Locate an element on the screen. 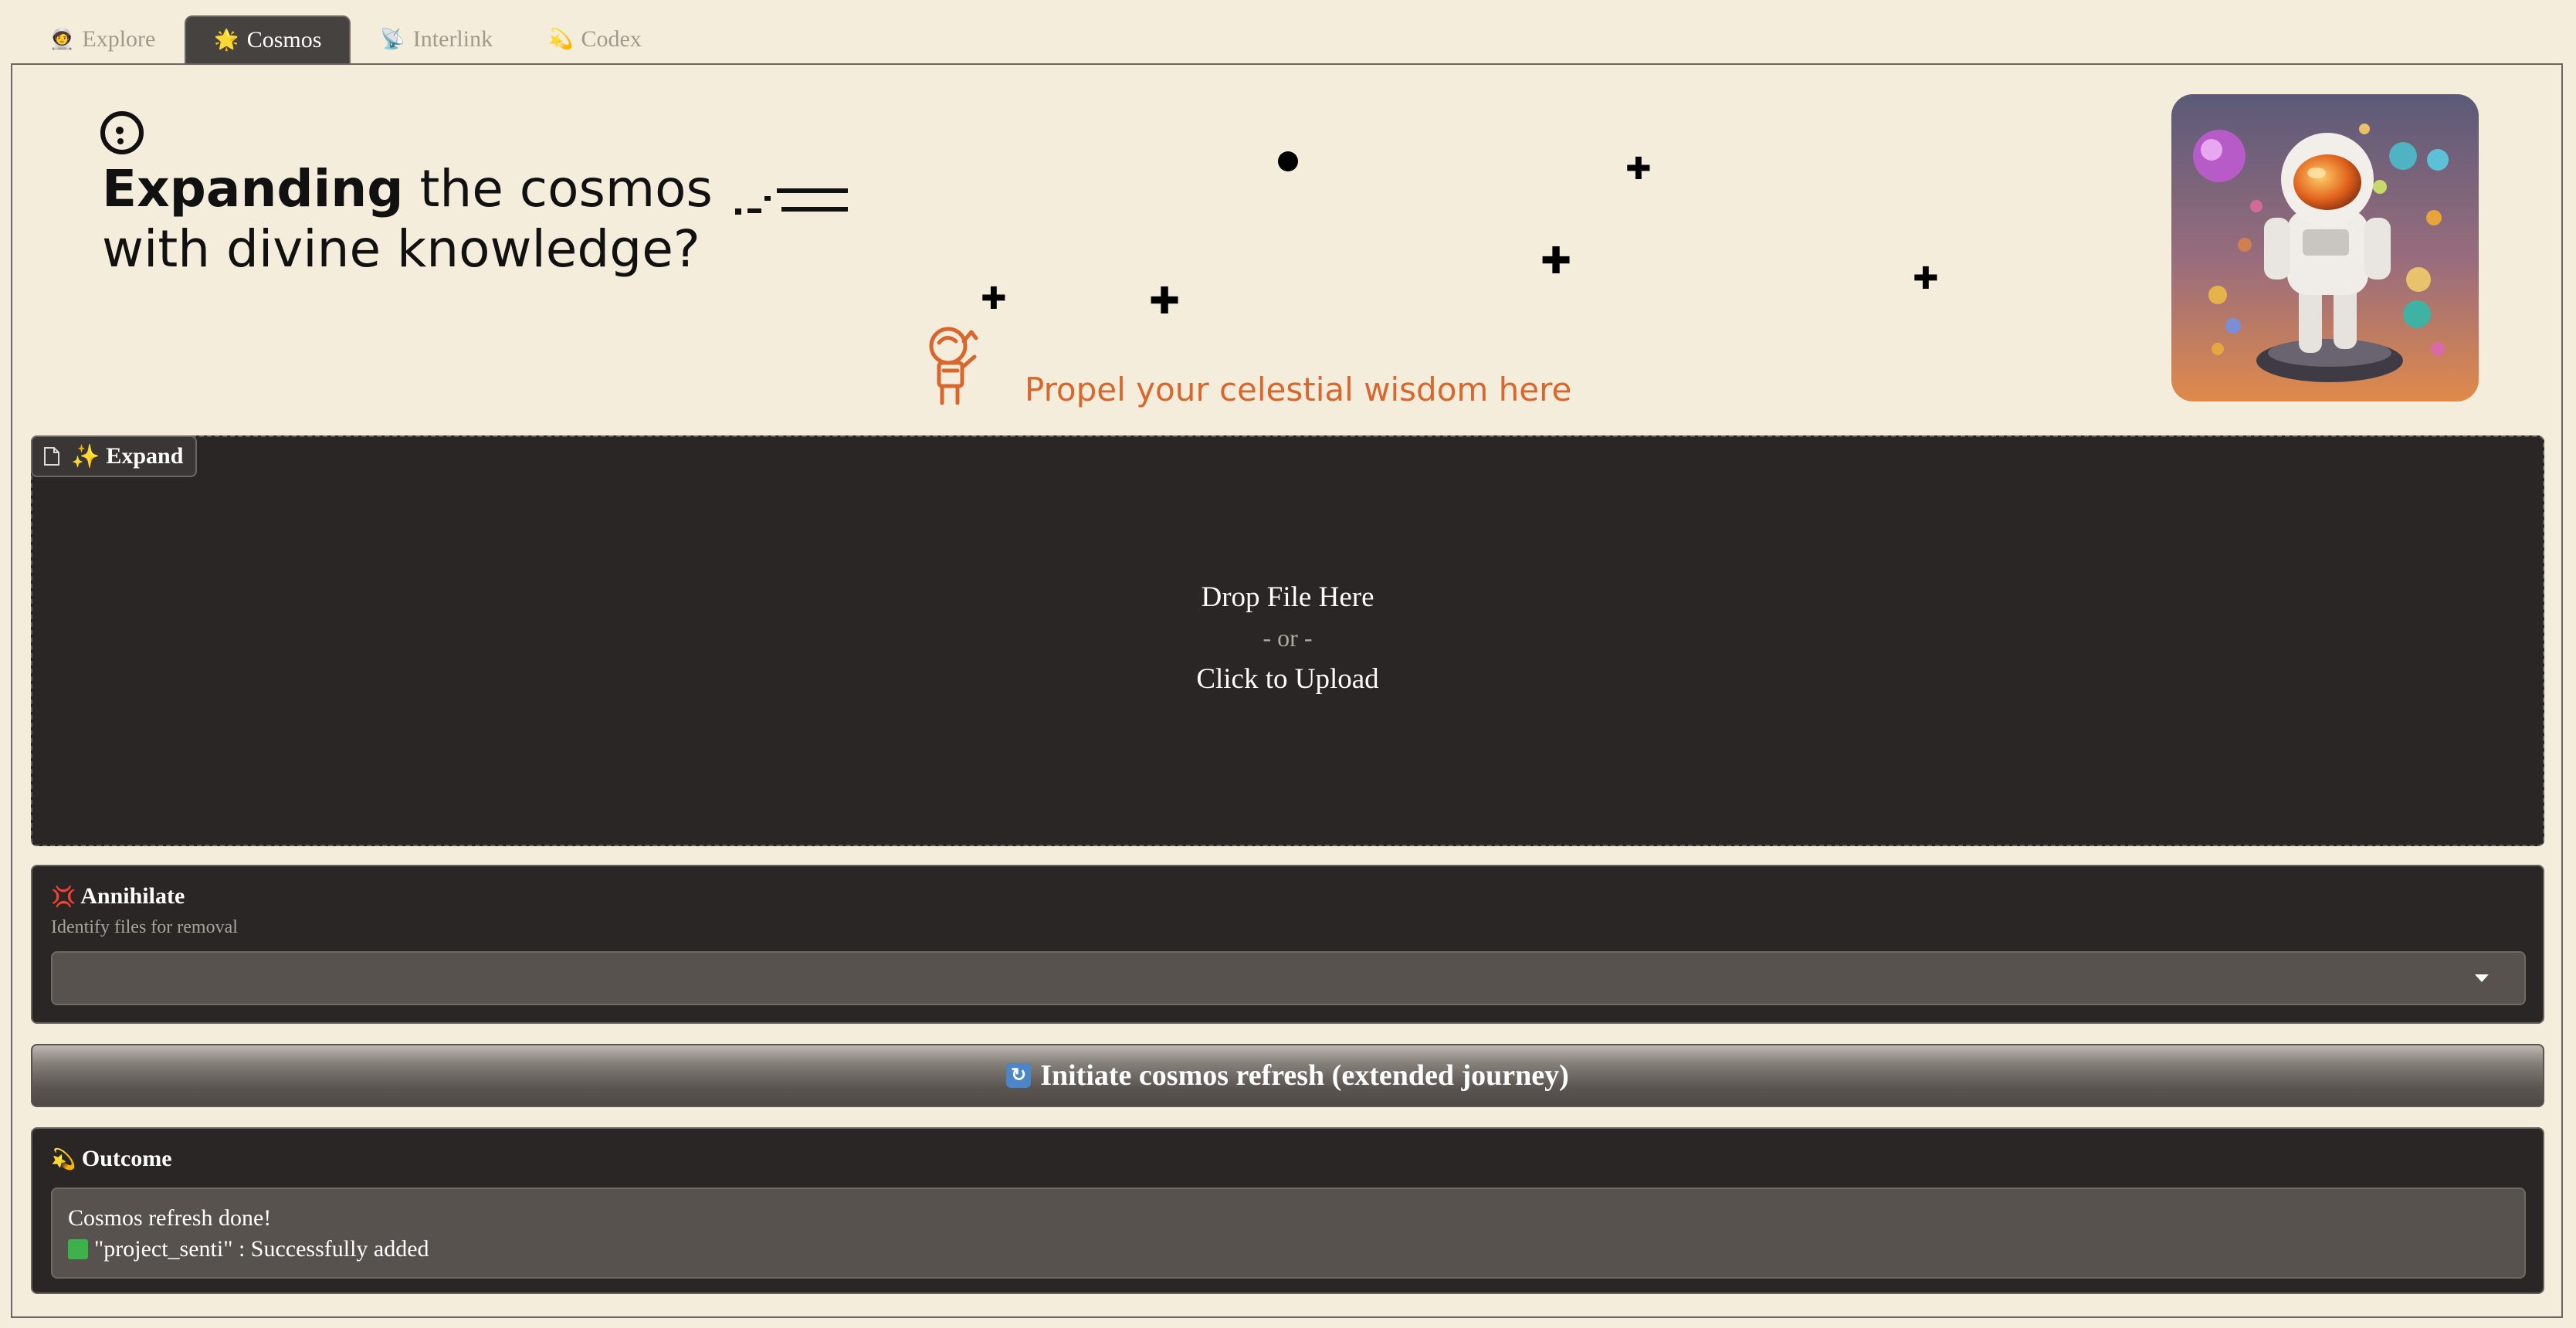 This screenshot has height=1328, width=2576. tab-explore: 🧑‍🚀 Explore is located at coordinates (102, 39).